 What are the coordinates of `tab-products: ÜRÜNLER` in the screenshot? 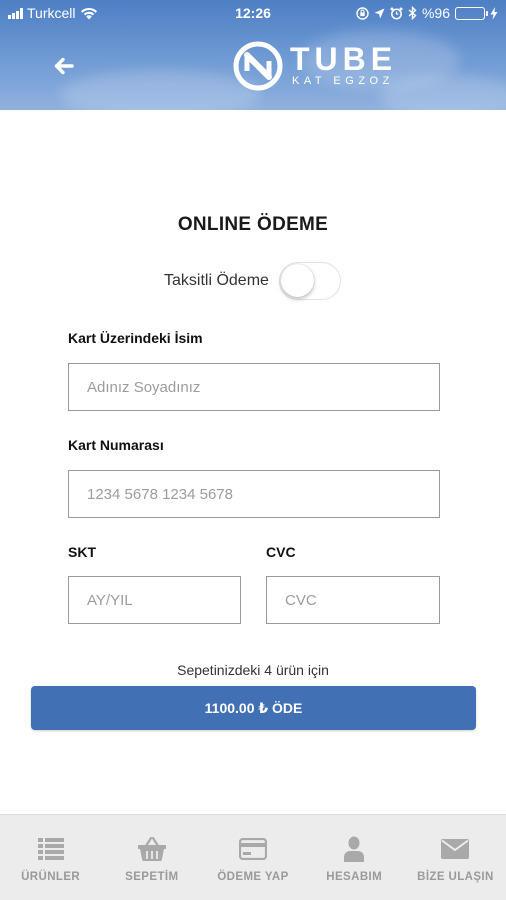 It's located at (50, 857).